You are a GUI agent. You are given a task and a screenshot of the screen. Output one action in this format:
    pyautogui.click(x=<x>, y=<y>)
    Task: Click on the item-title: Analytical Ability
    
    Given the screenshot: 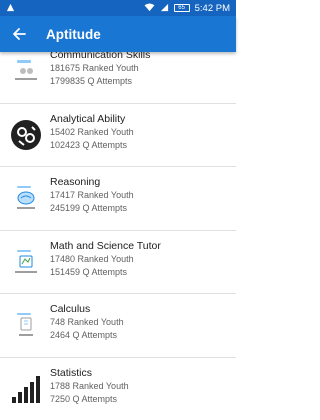 What is the action you would take?
    pyautogui.click(x=88, y=118)
    